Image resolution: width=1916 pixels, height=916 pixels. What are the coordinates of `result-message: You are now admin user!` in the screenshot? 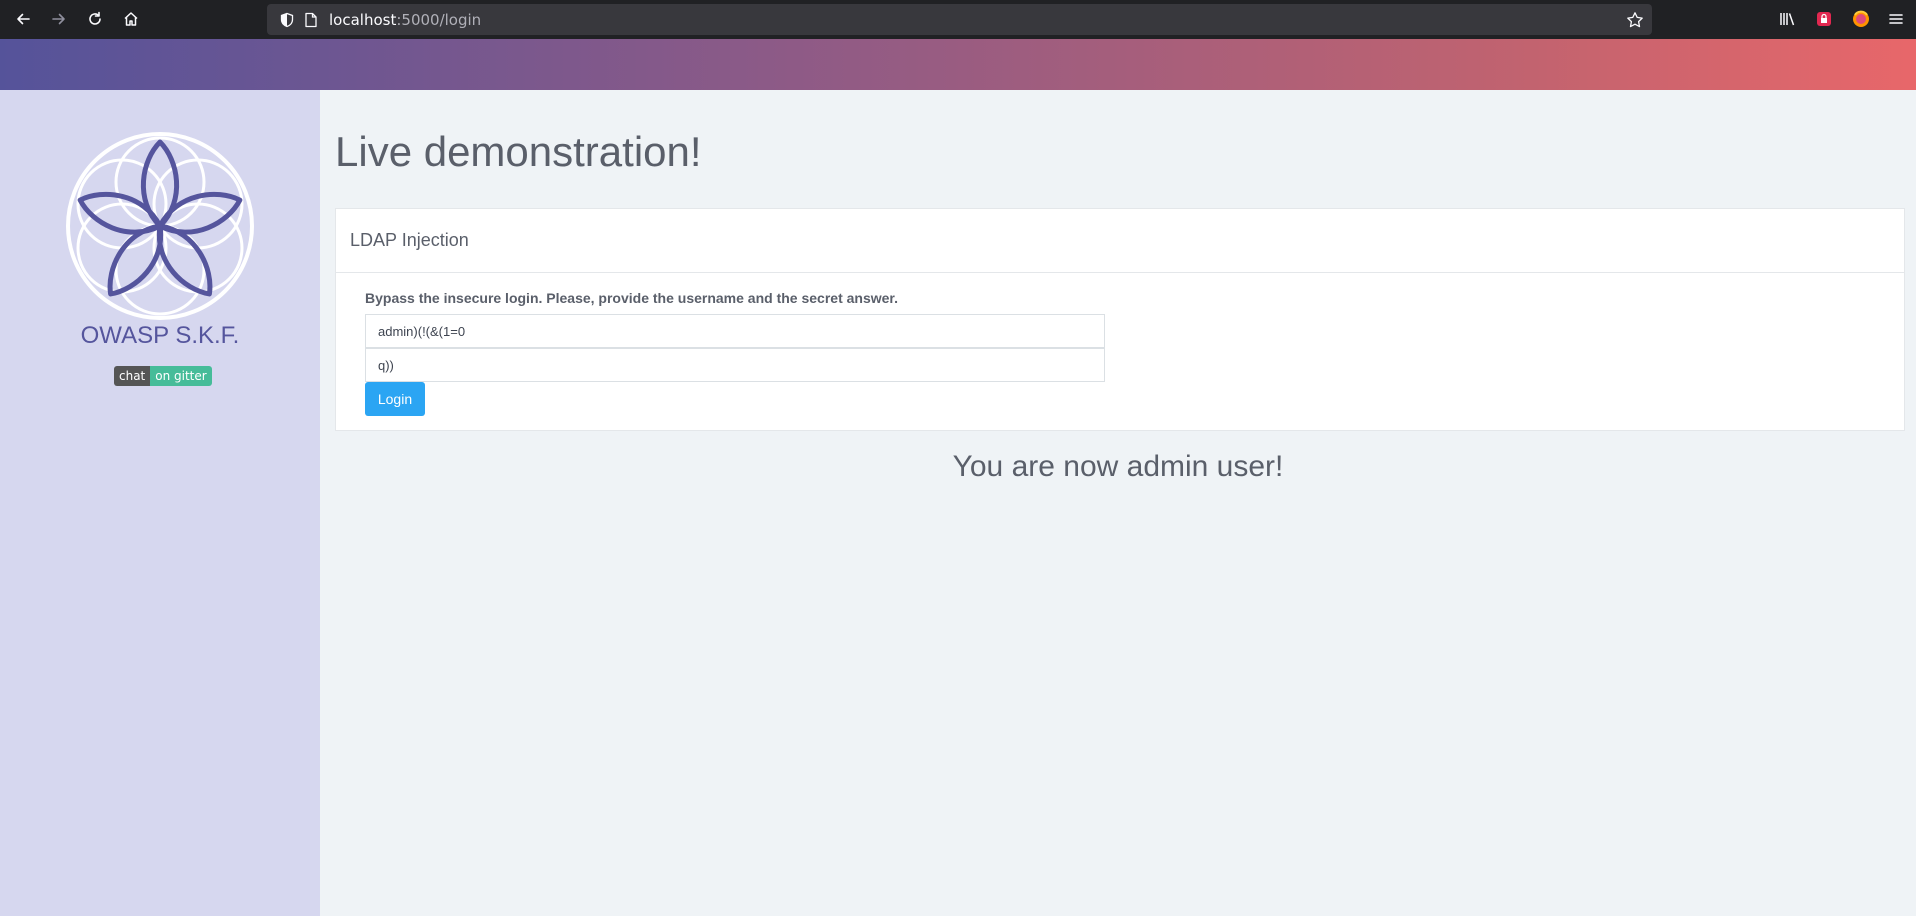 It's located at (1118, 466).